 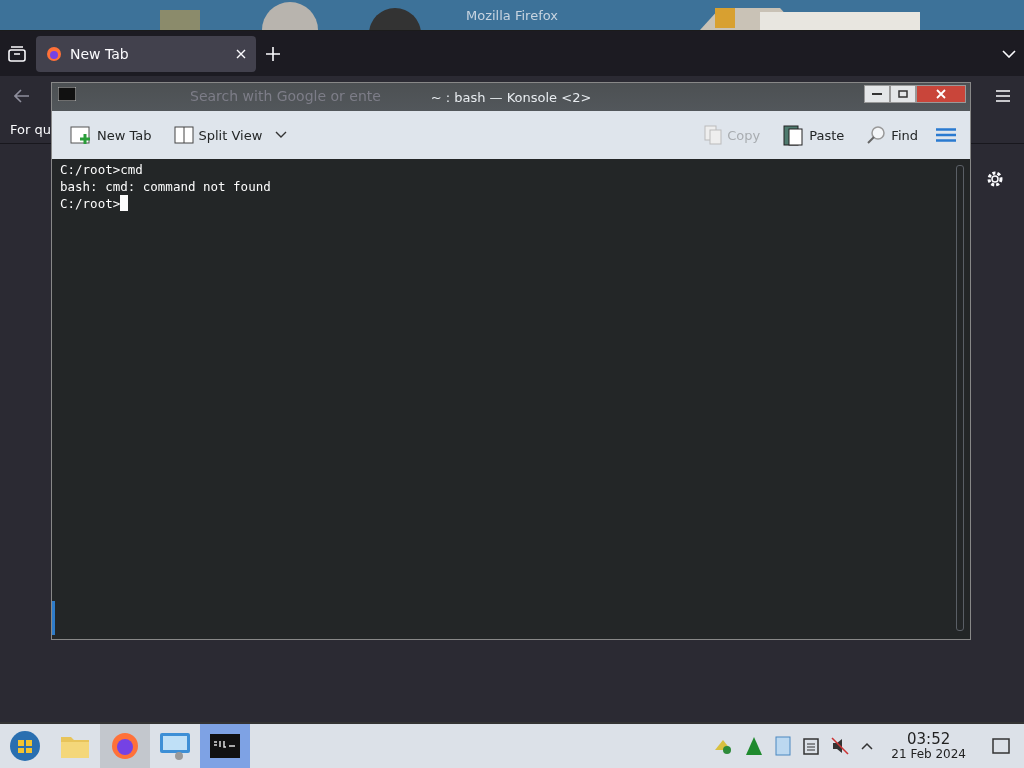 What do you see at coordinates (1001, 746) in the screenshot?
I see `show-desktop-icon` at bounding box center [1001, 746].